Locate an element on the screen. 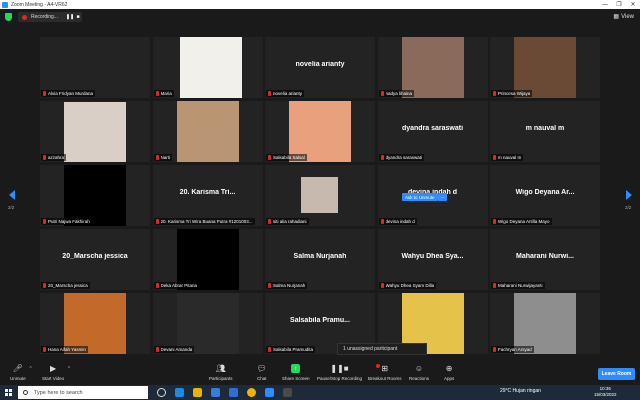 This screenshot has height=400, width=640. pause-recording-icon: ❚❚ is located at coordinates (70, 17).